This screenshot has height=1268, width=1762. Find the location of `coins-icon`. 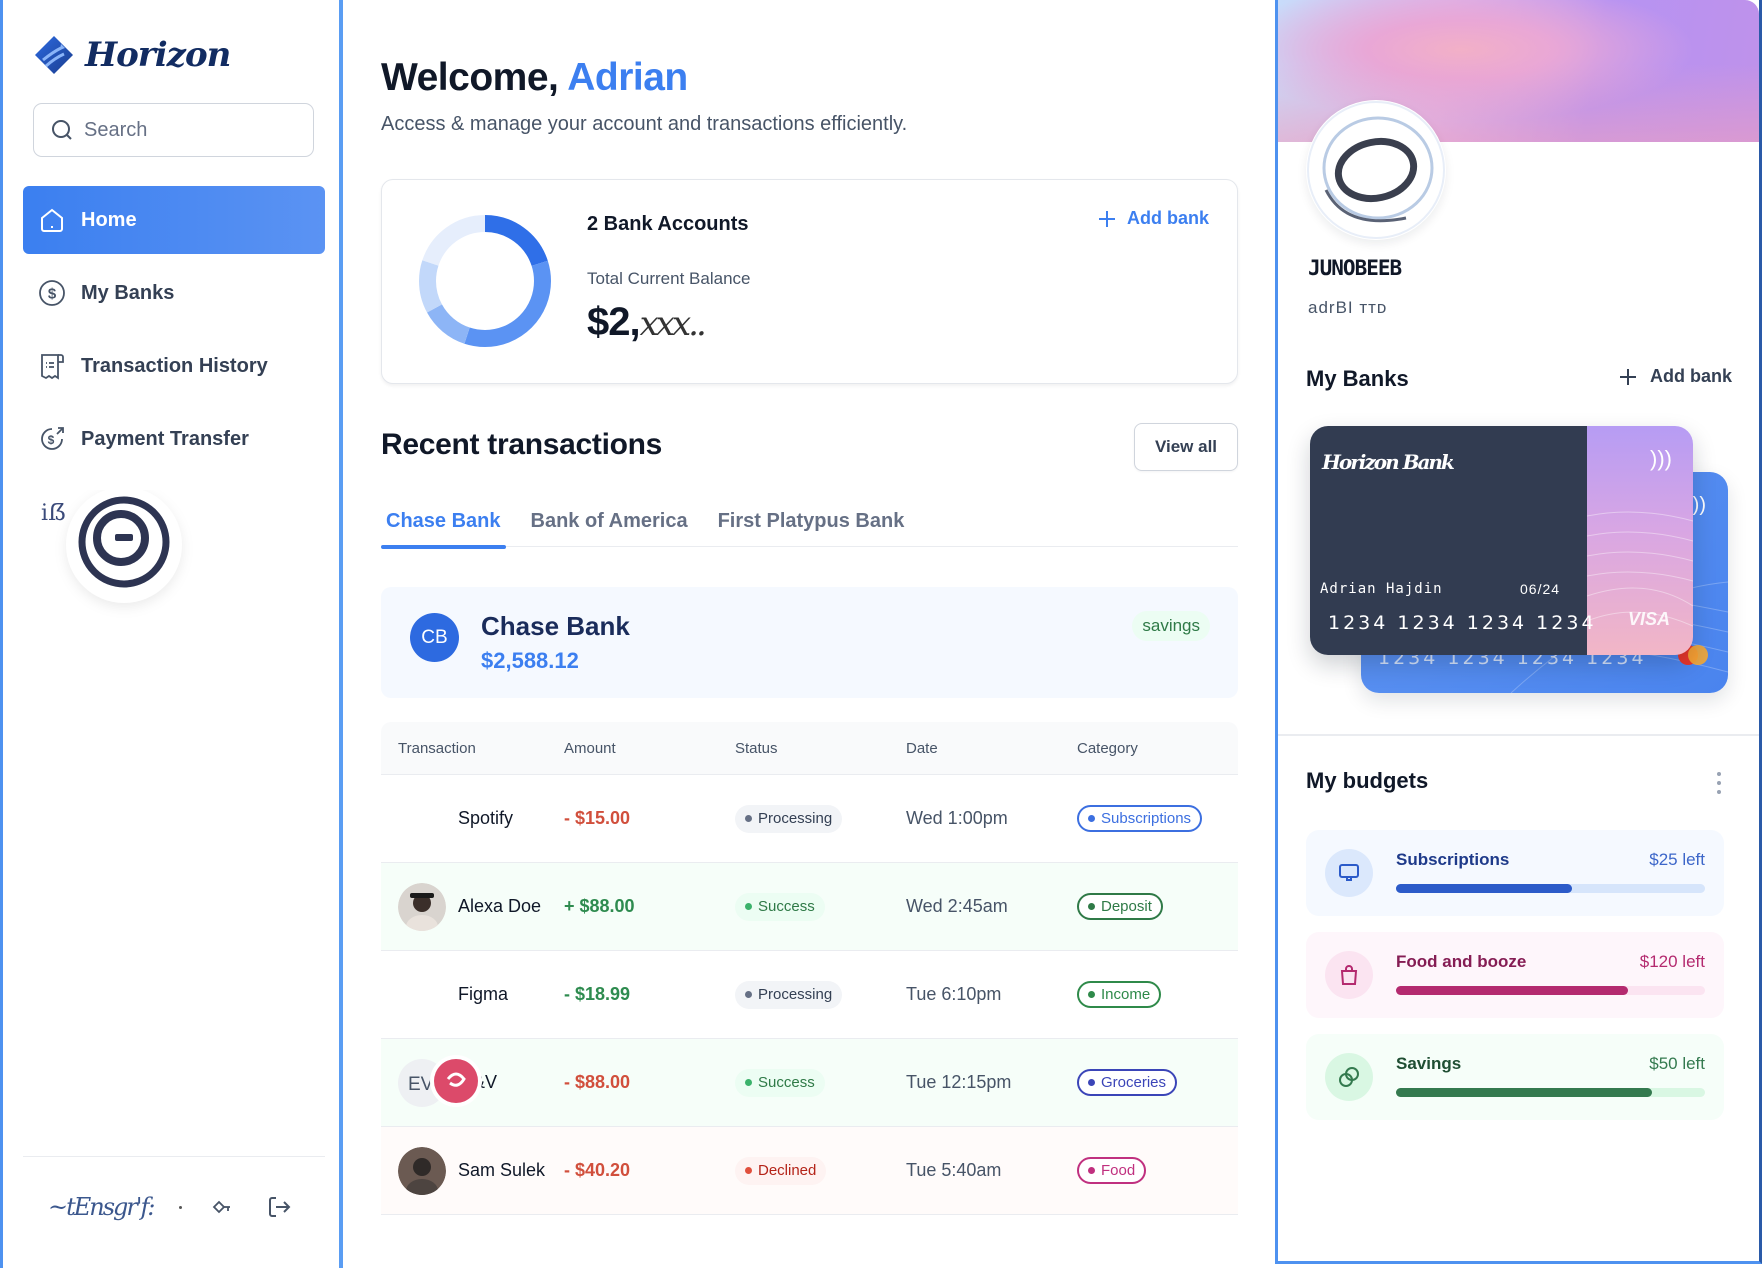

coins-icon is located at coordinates (1349, 1077).